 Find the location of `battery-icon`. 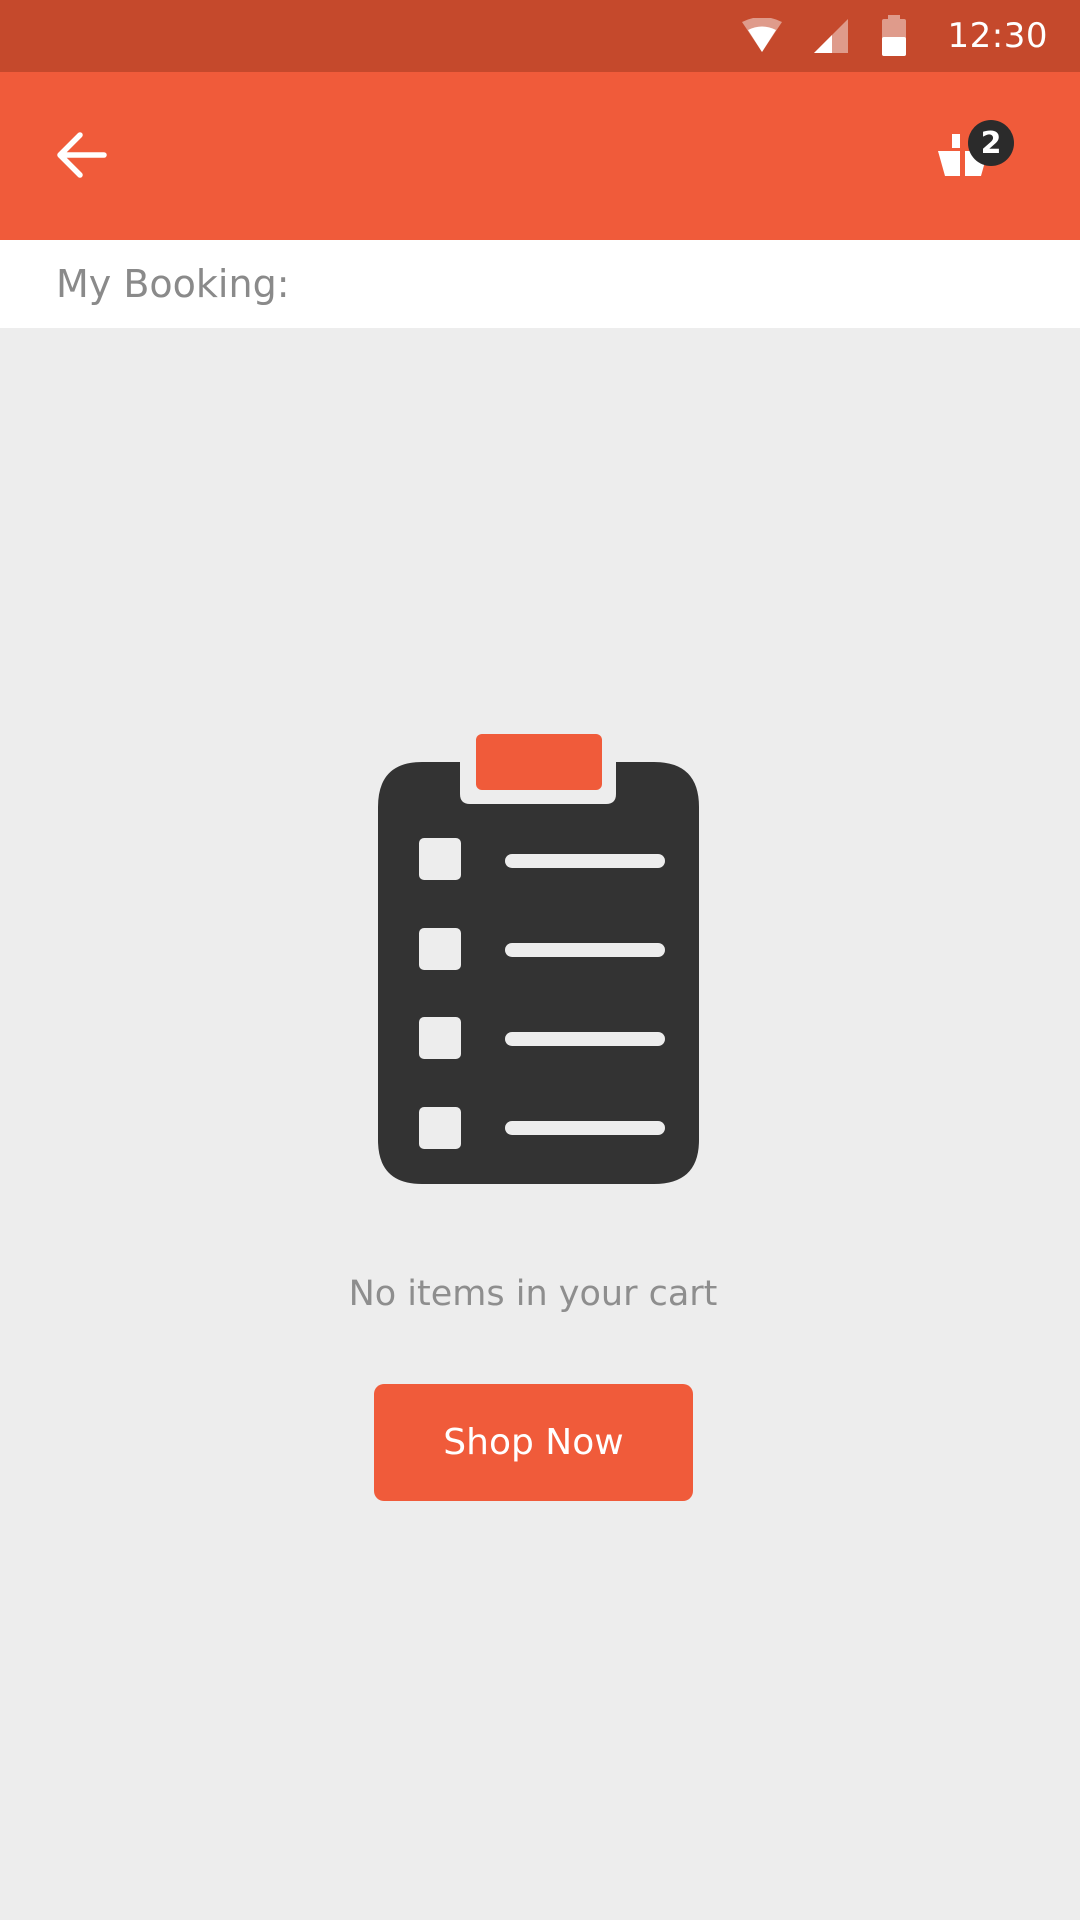

battery-icon is located at coordinates (894, 36).